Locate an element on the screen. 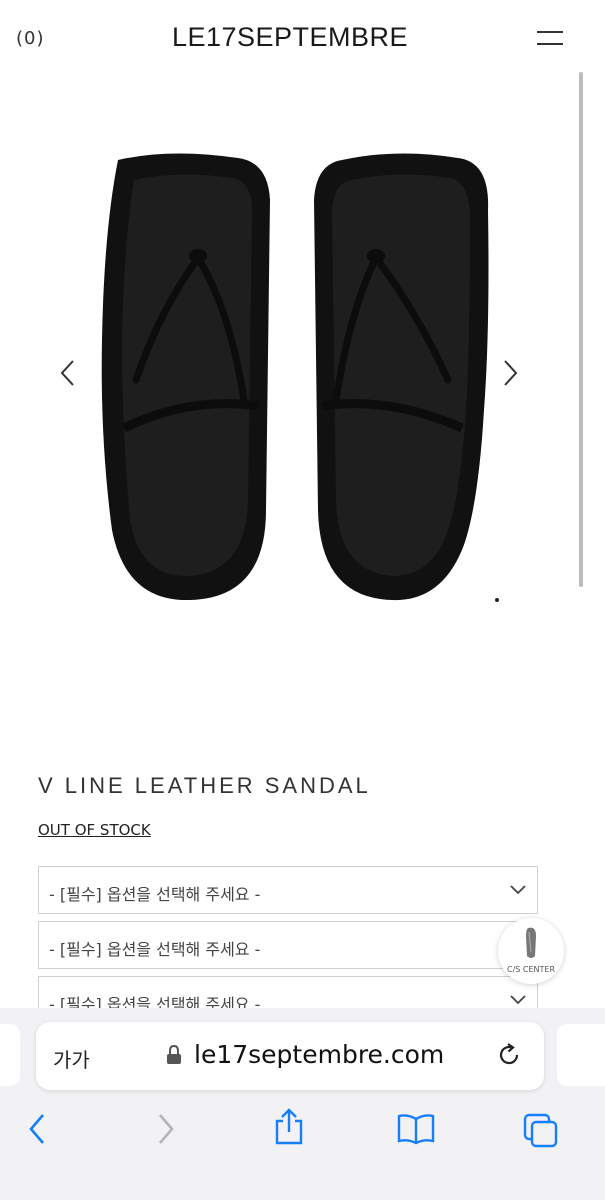  option-select-1: - [필수] 옵션을 선택해 주세요 - is located at coordinates (288, 890).